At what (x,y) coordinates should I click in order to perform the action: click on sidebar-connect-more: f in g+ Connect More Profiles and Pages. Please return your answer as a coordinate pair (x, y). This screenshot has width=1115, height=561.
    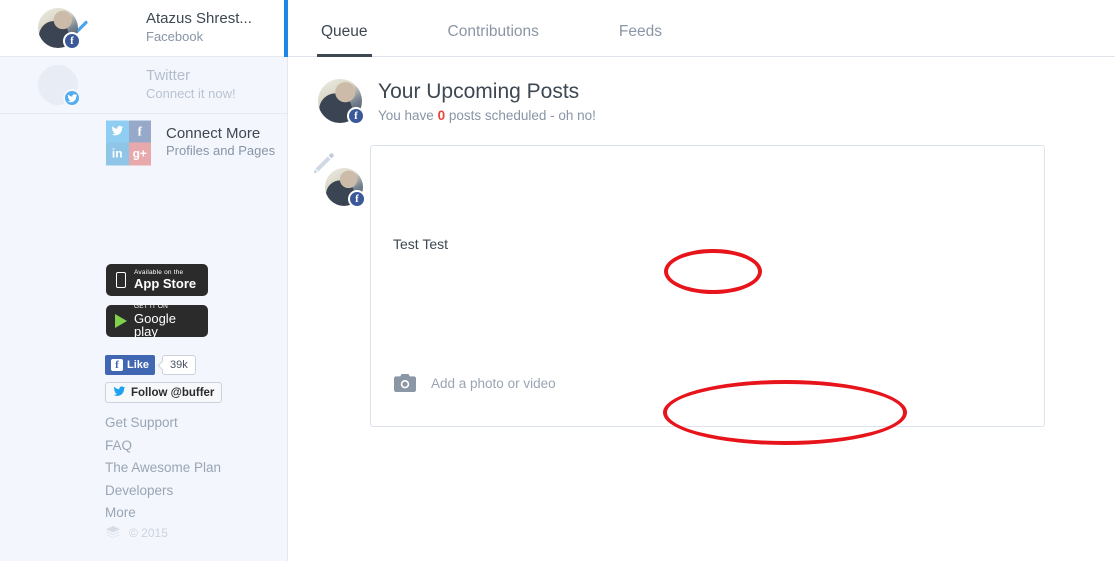
    Looking at the image, I should click on (143, 142).